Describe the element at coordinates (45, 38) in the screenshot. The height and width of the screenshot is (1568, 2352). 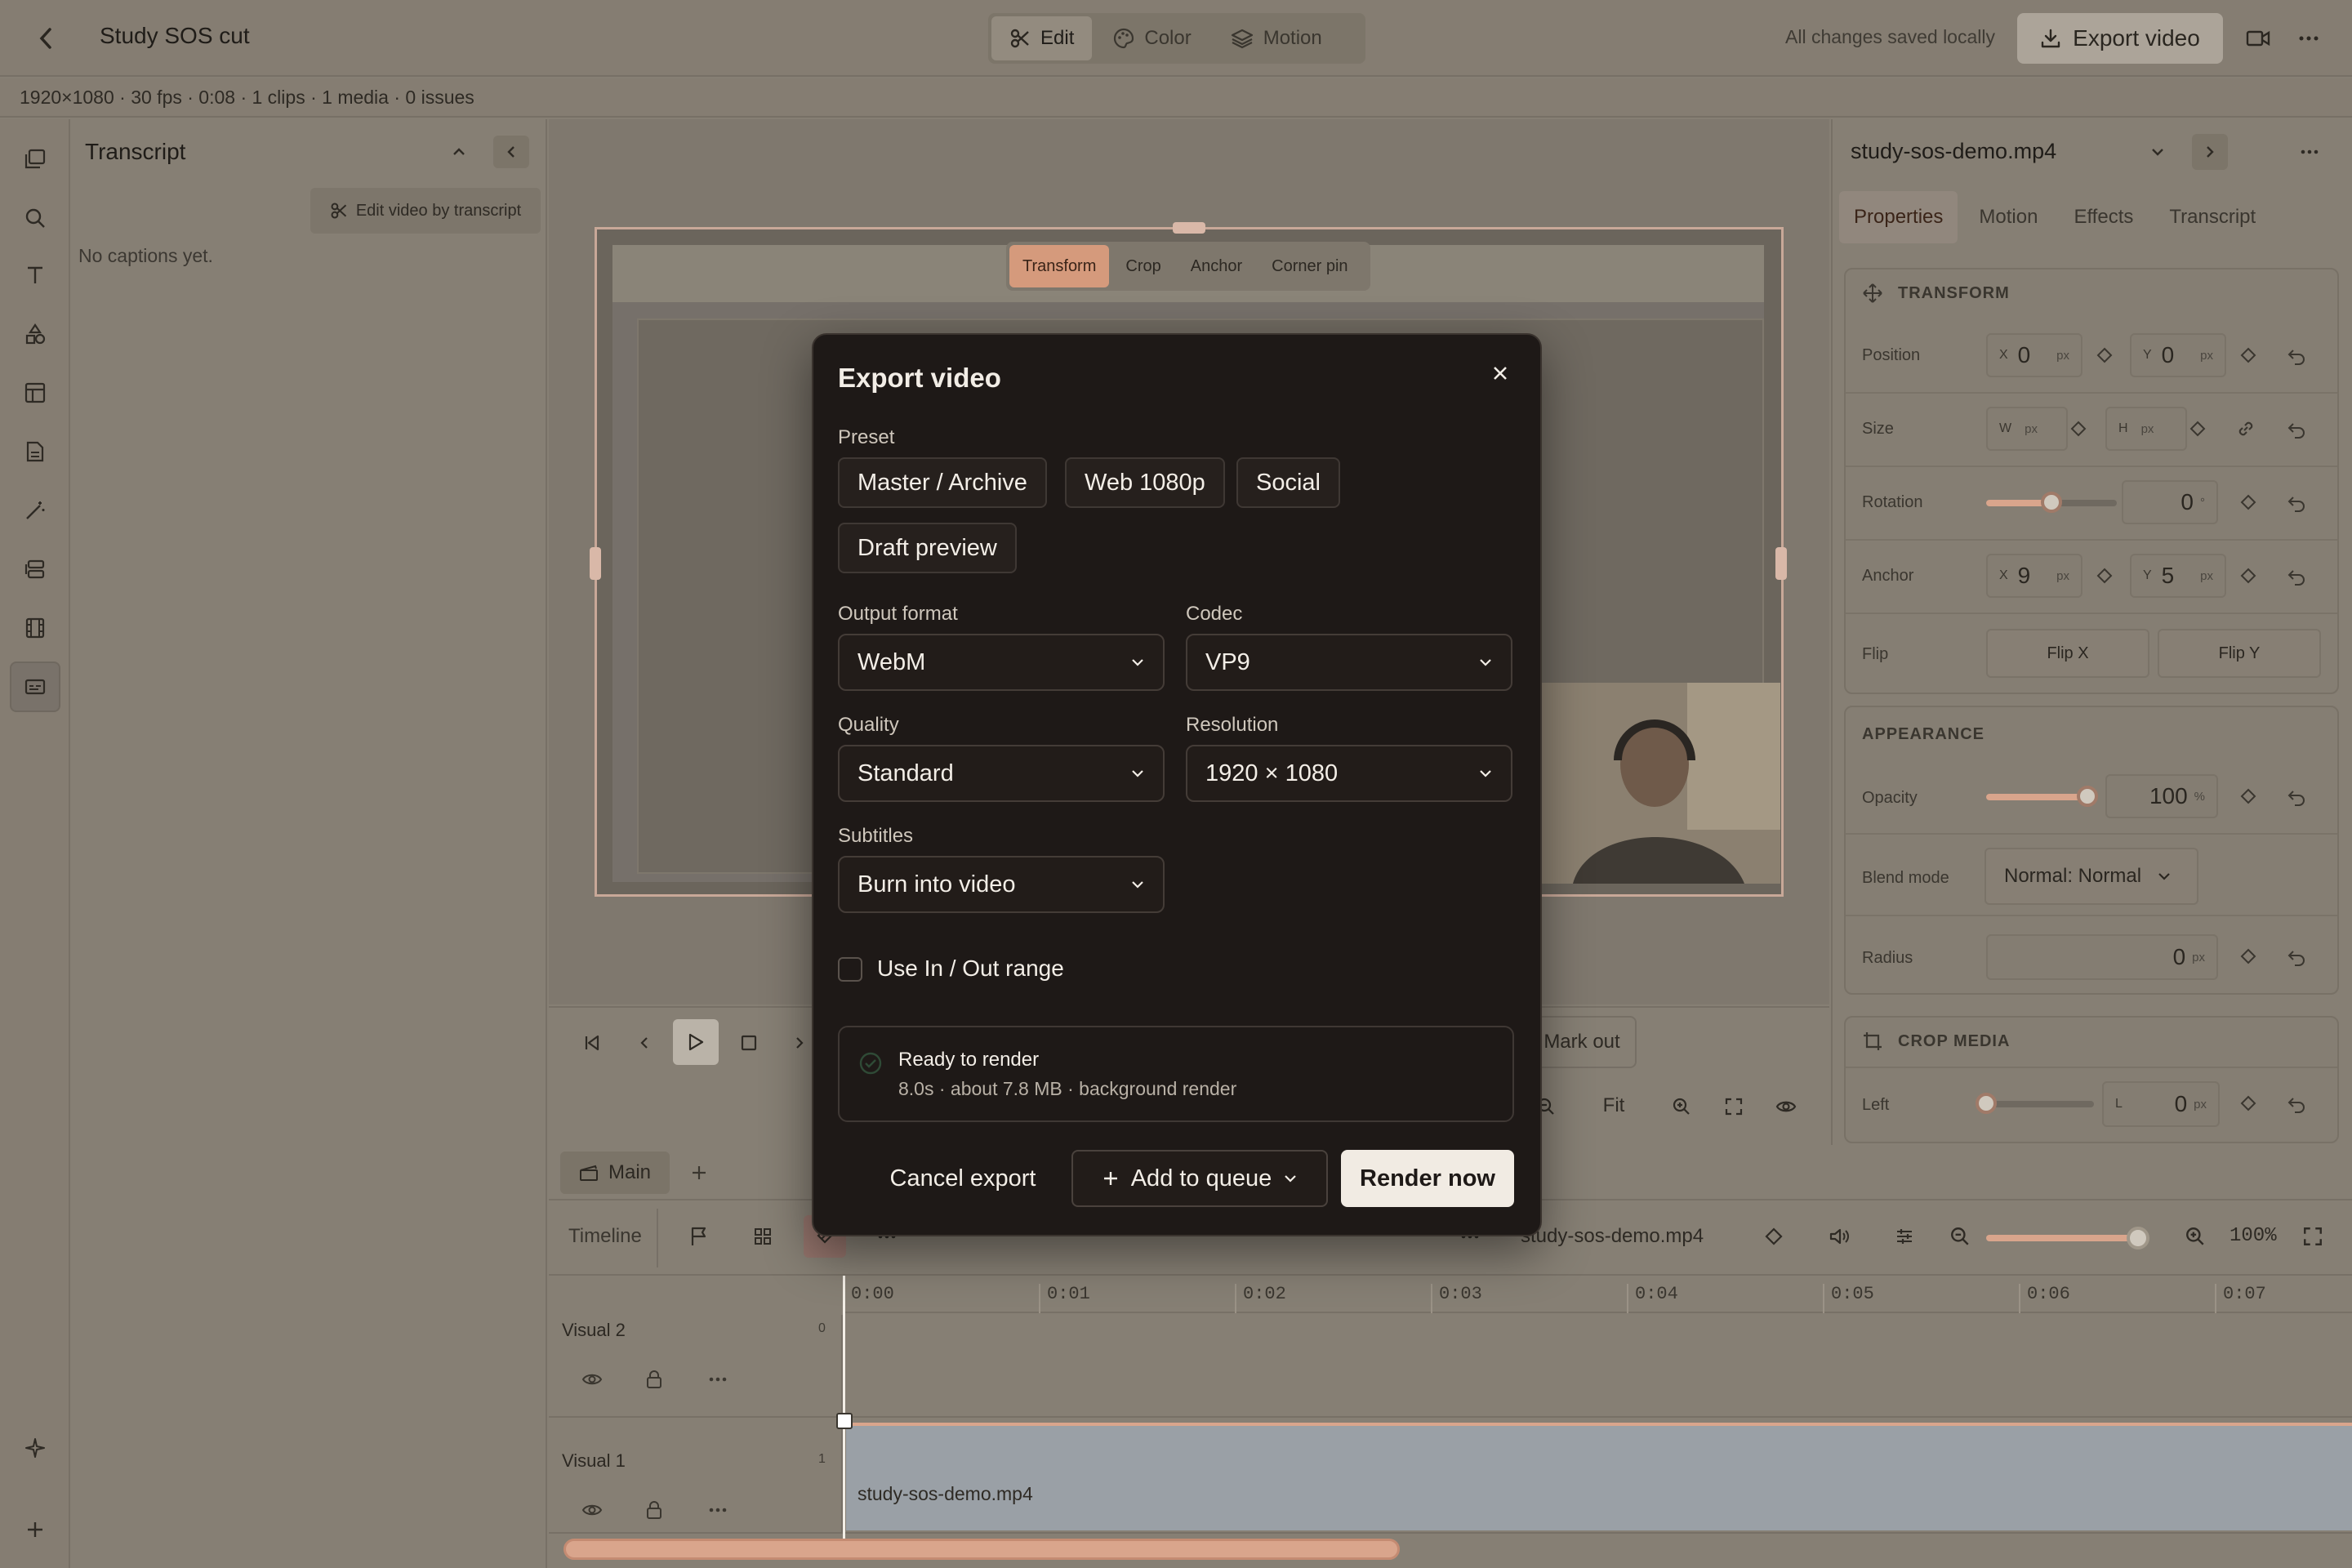
I see `back-button` at that location.